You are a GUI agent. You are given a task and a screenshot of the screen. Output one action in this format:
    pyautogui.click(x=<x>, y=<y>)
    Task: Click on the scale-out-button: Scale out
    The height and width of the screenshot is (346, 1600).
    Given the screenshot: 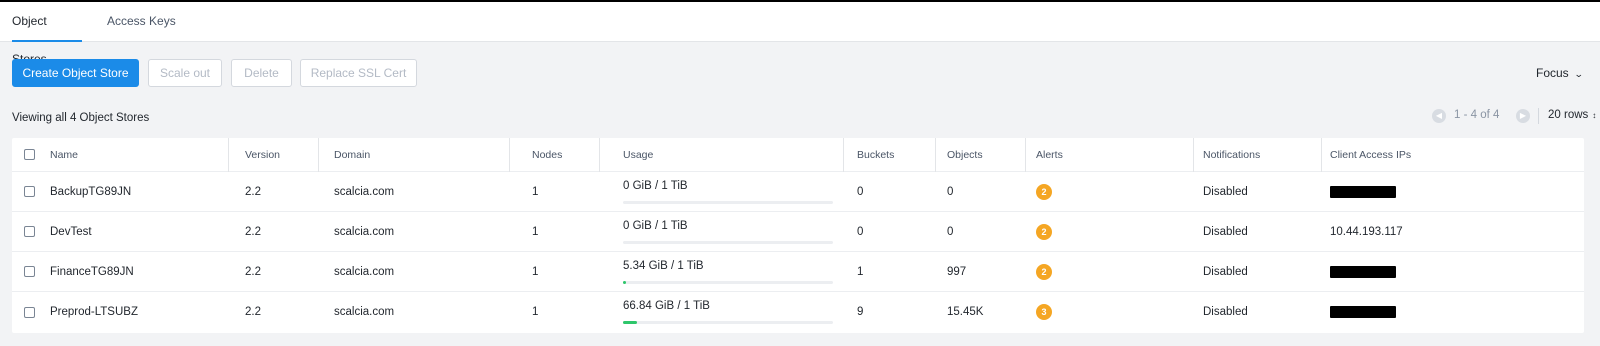 What is the action you would take?
    pyautogui.click(x=185, y=73)
    